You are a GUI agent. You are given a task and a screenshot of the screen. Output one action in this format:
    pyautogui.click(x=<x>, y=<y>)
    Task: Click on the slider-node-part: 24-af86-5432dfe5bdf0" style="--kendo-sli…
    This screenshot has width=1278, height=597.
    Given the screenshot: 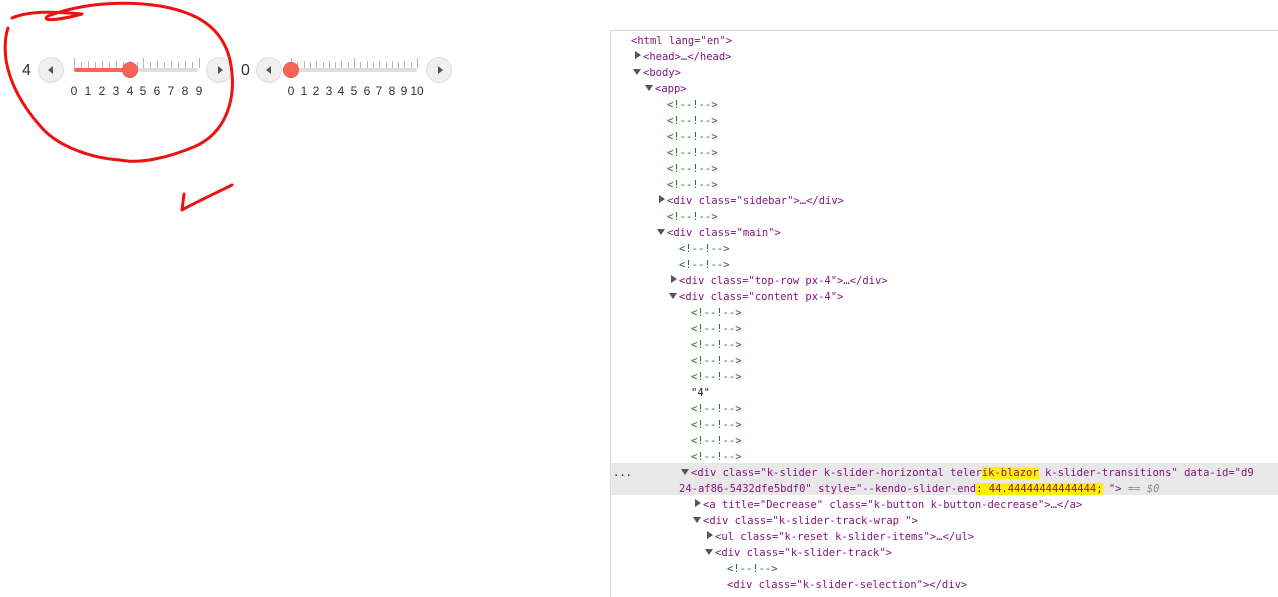 What is the action you would take?
    pyautogui.click(x=828, y=489)
    